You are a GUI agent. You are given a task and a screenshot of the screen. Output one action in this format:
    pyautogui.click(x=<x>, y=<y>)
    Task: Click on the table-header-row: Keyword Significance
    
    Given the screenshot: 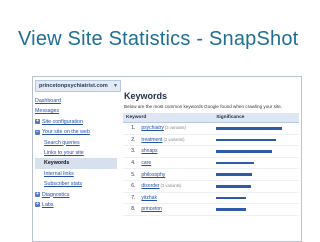 What is the action you would take?
    pyautogui.click(x=211, y=118)
    